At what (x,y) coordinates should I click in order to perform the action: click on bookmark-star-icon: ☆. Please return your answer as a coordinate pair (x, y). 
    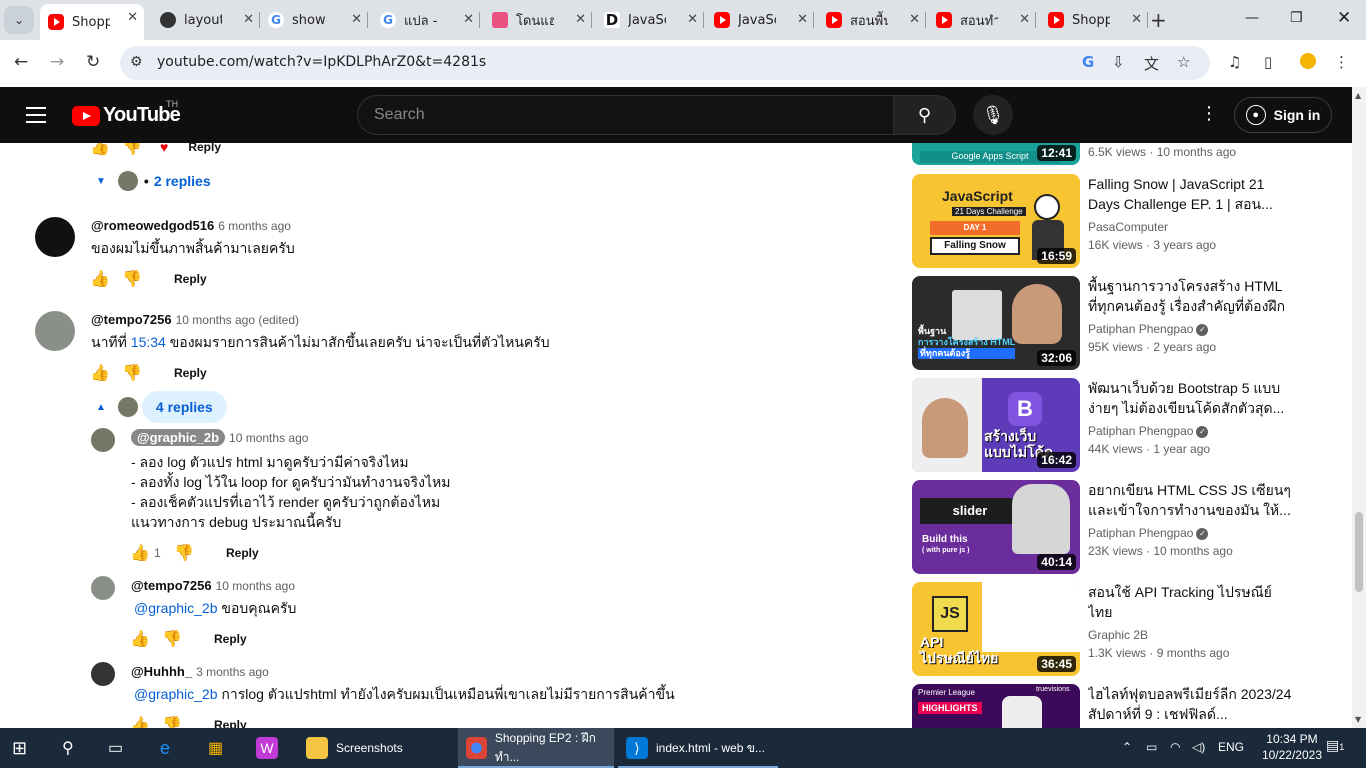
    Looking at the image, I should click on (1183, 62).